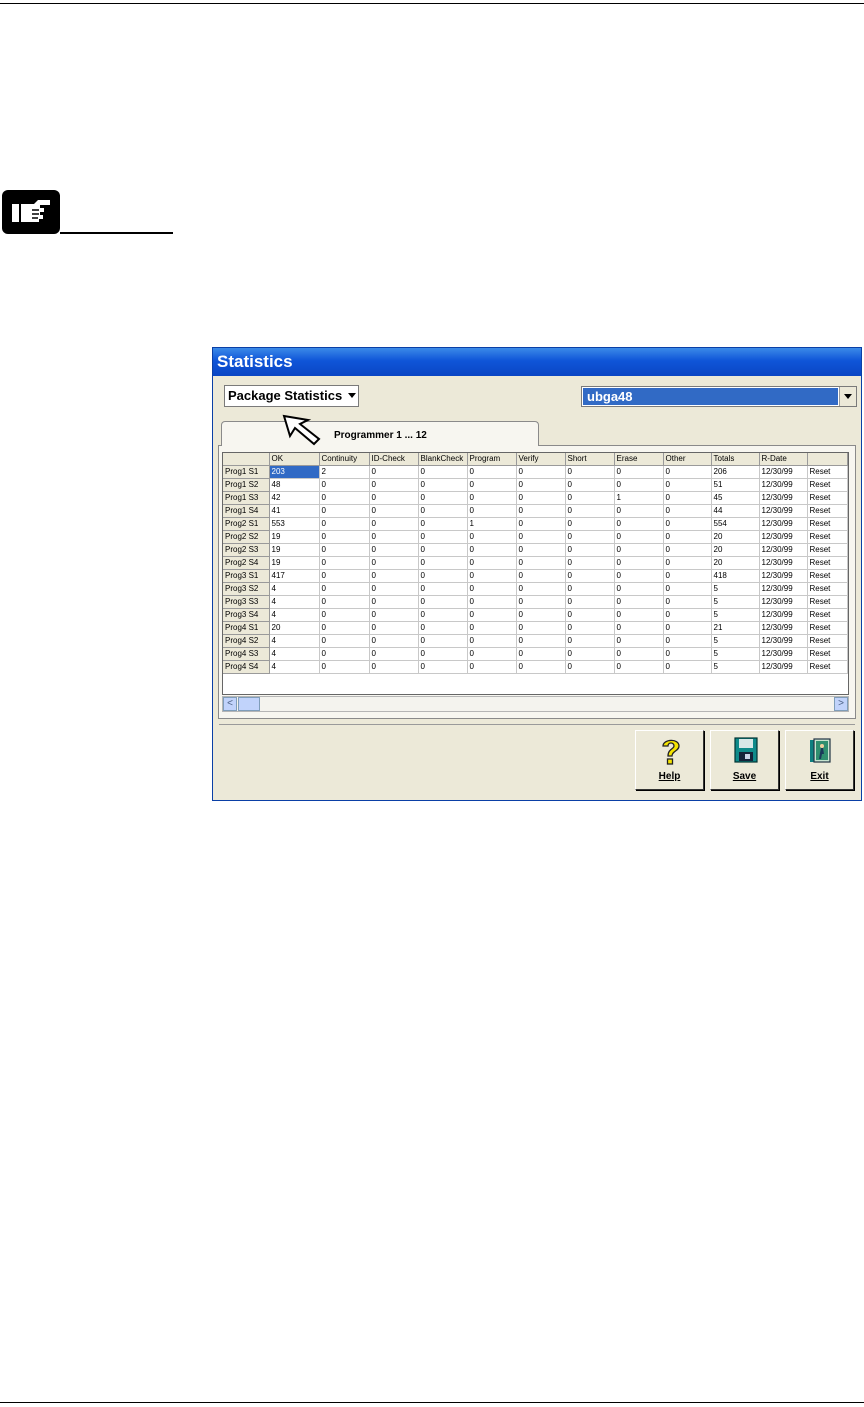  Describe the element at coordinates (294, 576) in the screenshot. I see `table-cell: 417` at that location.